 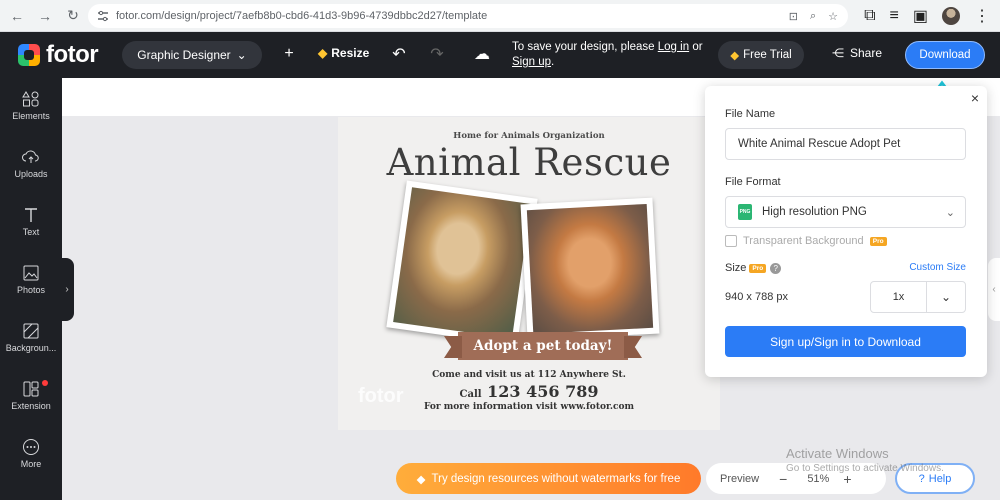 What do you see at coordinates (921, 478) in the screenshot?
I see `help-icon: ?` at bounding box center [921, 478].